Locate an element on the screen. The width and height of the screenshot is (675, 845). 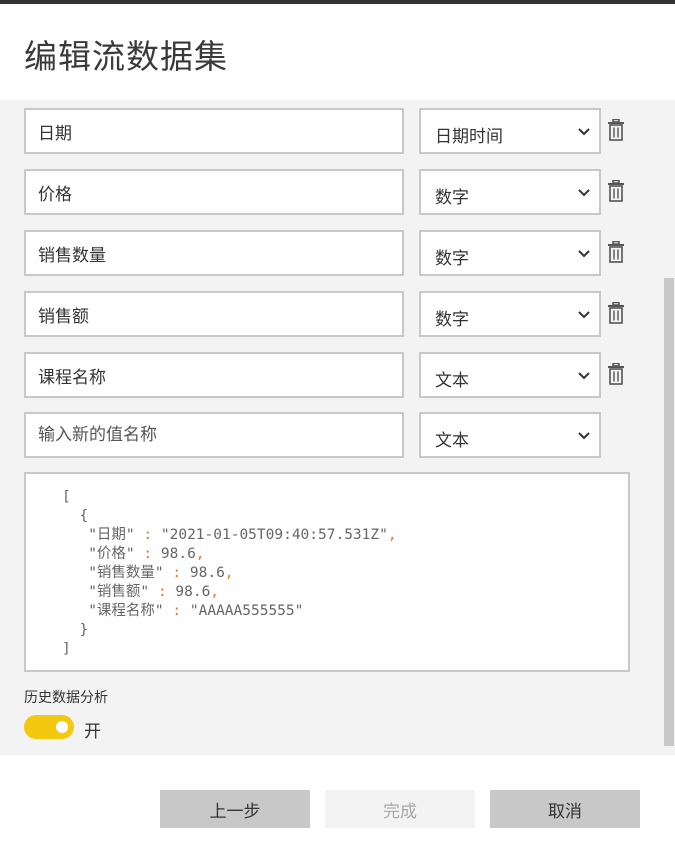
json-value: "2021-01-05T09:40:57.531Z" is located at coordinates (274, 535).